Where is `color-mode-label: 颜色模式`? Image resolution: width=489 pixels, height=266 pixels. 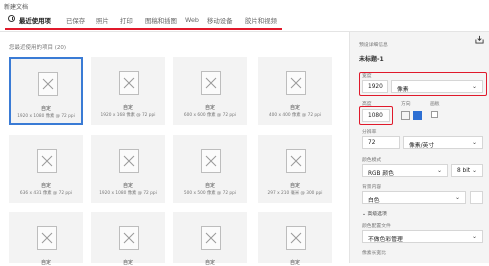 color-mode-label: 颜色模式 is located at coordinates (372, 160).